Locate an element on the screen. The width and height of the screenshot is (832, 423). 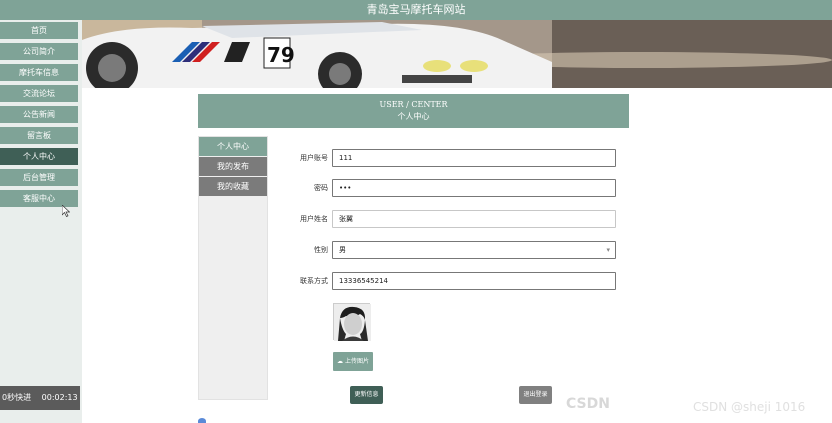
site-title: 青岛宝马摩托车网站 is located at coordinates (416, 9).